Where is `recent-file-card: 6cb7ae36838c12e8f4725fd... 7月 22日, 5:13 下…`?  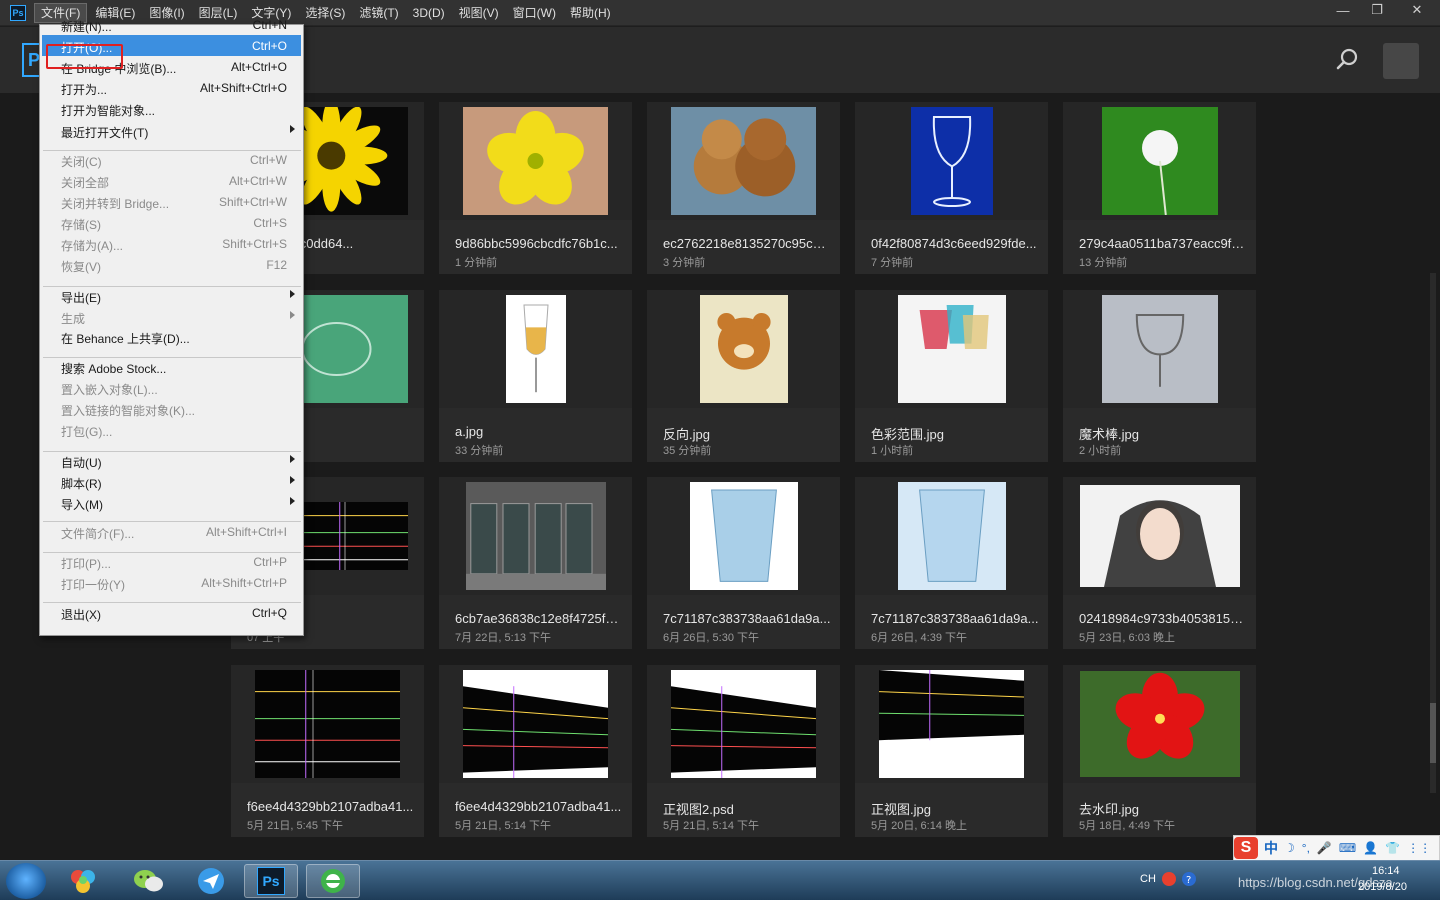
recent-file-card: 6cb7ae36838c12e8f4725fd... 7月 22日, 5:13 下… is located at coordinates (535, 563).